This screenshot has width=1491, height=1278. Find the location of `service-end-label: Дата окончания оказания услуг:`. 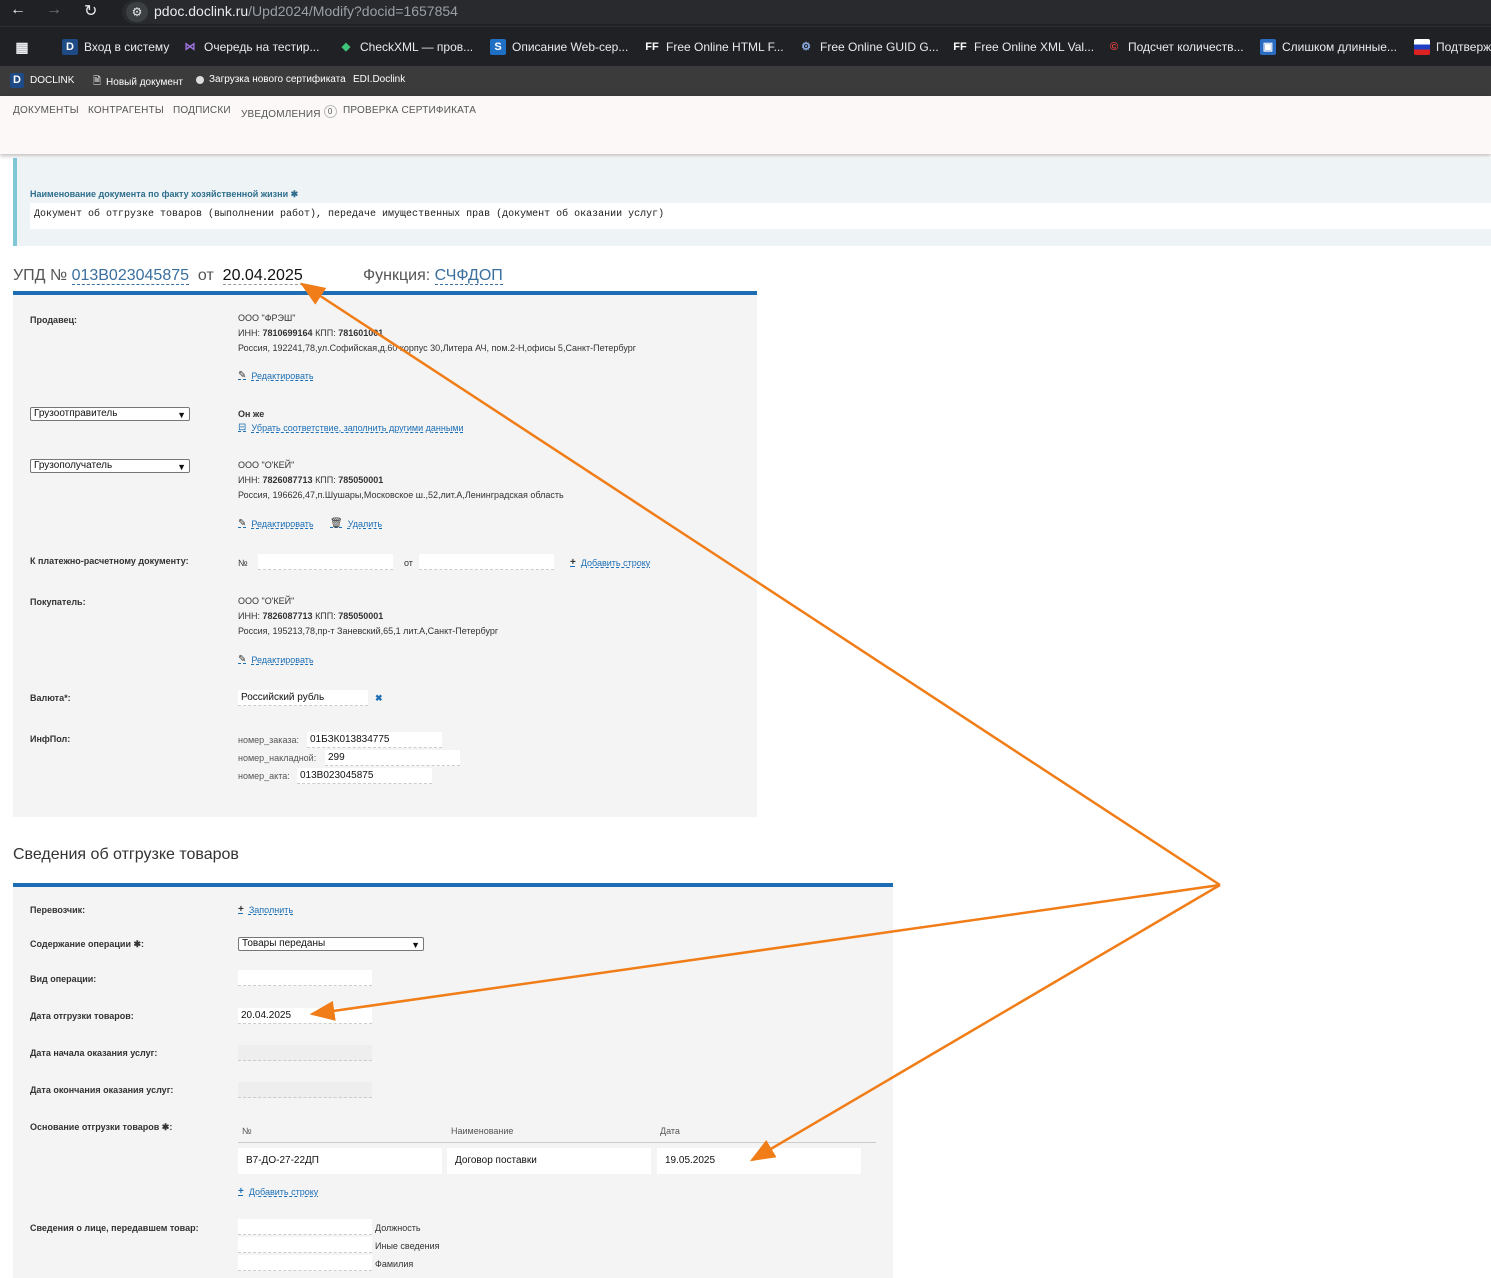

service-end-label: Дата окончания оказания услуг: is located at coordinates (102, 1090).